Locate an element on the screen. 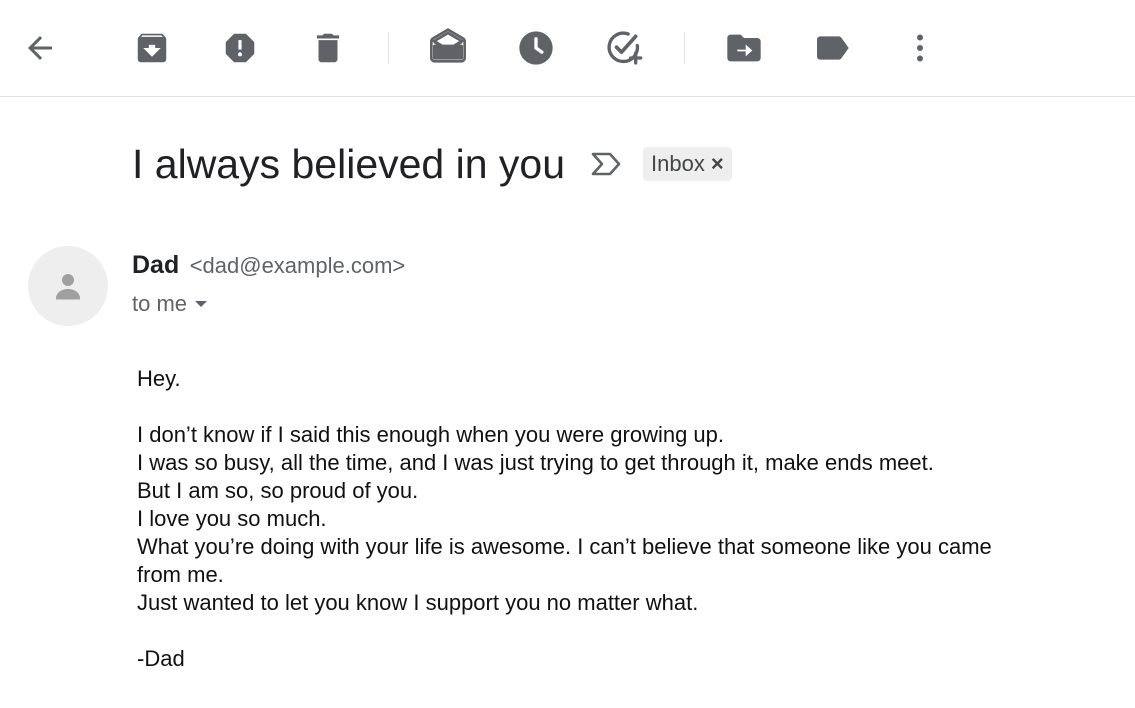  delete-button is located at coordinates (328, 48).